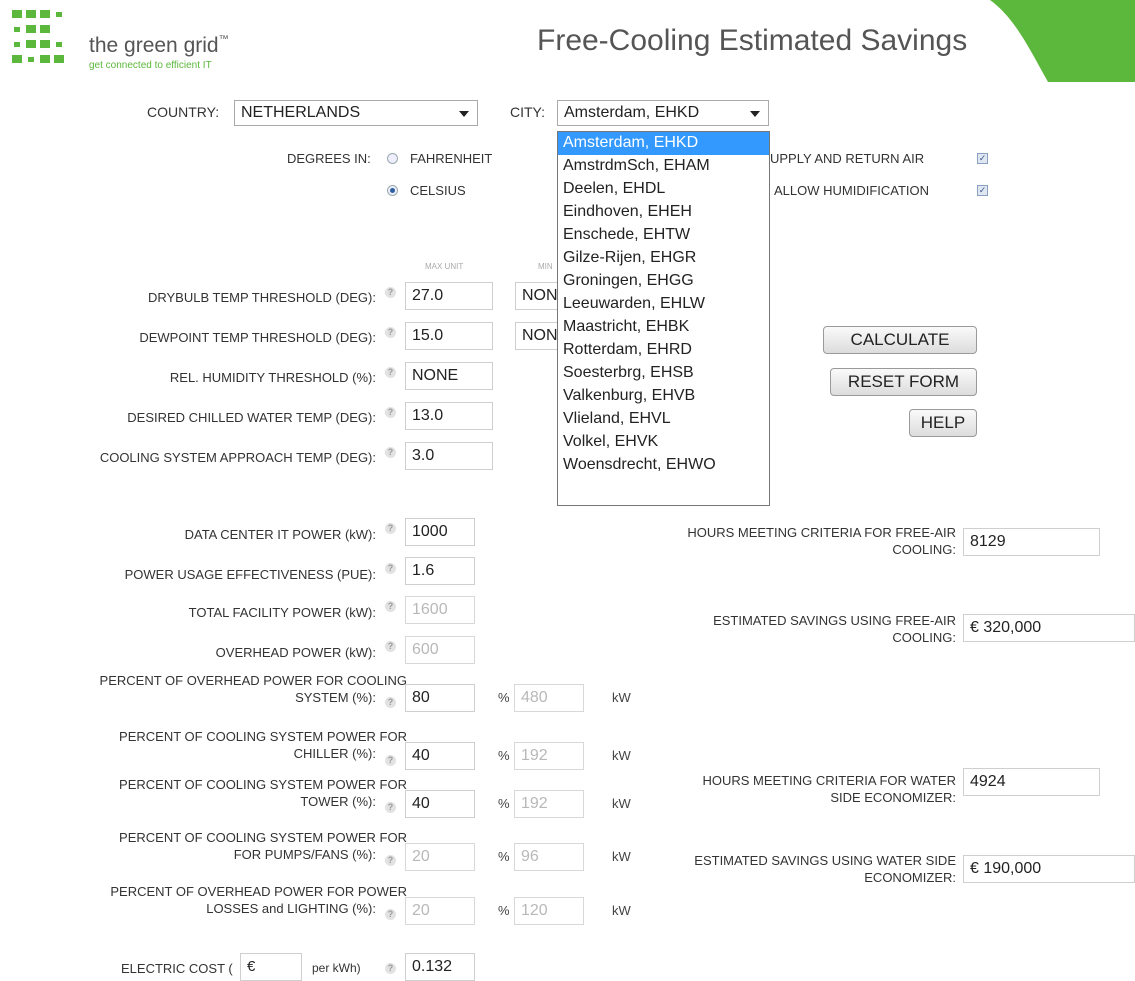 The width and height of the screenshot is (1135, 981). I want to click on city-option: Rotterdam, EHRD, so click(663, 350).